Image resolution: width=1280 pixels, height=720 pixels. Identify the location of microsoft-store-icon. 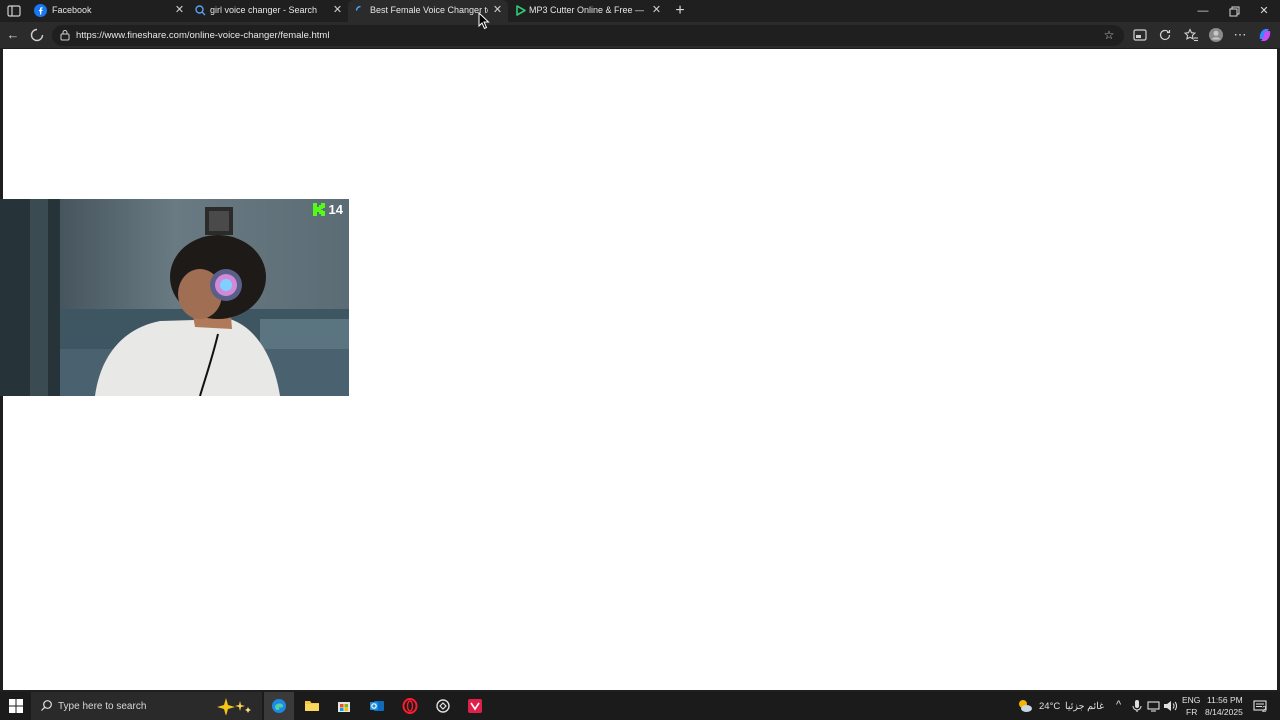
(344, 706).